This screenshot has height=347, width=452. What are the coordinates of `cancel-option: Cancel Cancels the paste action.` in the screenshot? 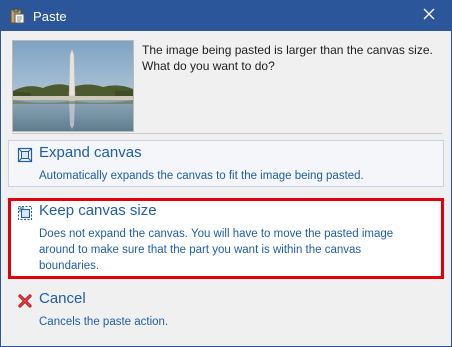 It's located at (226, 310).